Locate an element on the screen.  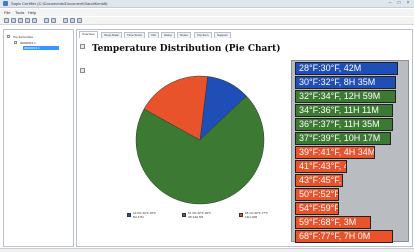
tree-child-label: 00000019 1 is located at coordinates (28, 43).